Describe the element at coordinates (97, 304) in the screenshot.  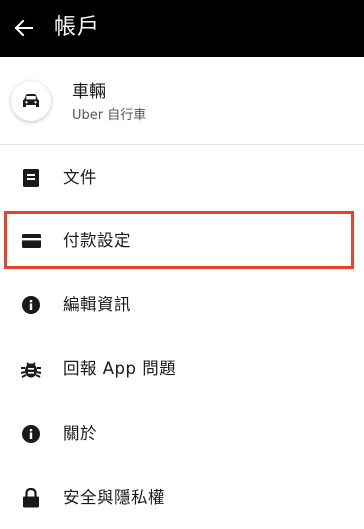
I see `menu-item-label: 編輯資訊` at that location.